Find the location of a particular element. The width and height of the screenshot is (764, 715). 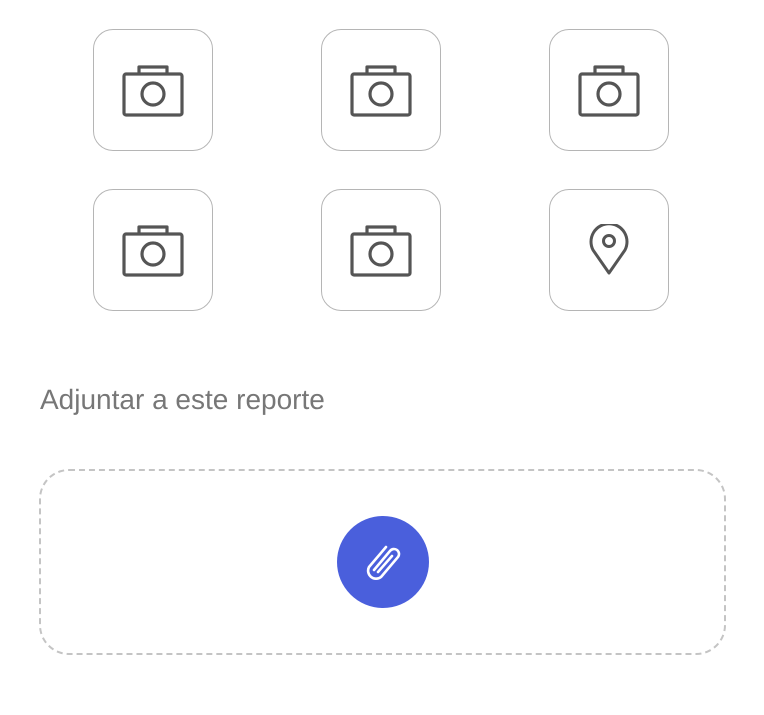

section-label: Adjuntar a este reporte is located at coordinates (183, 400).